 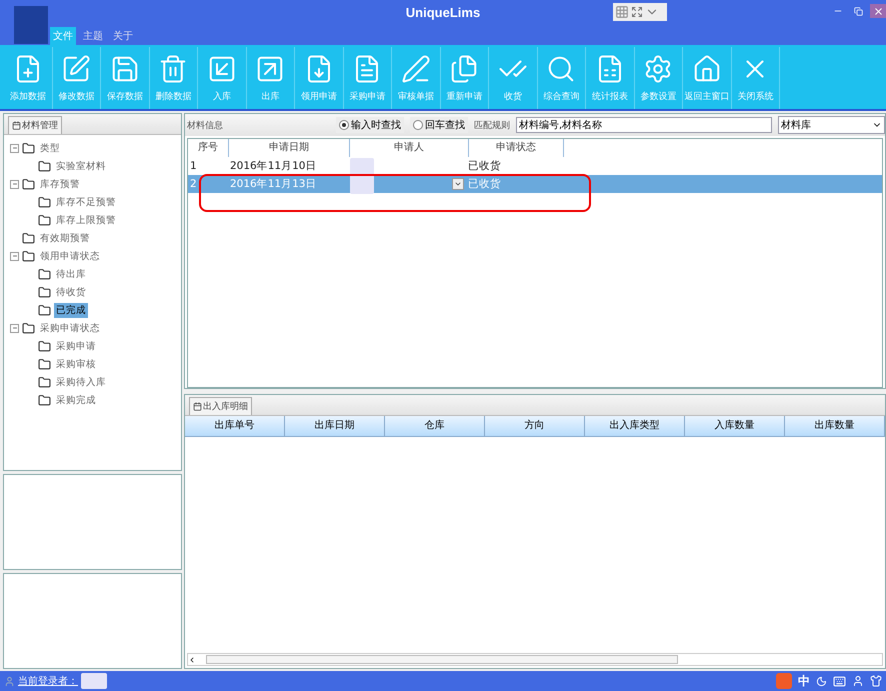 I want to click on tree-item: 类型, so click(x=50, y=148).